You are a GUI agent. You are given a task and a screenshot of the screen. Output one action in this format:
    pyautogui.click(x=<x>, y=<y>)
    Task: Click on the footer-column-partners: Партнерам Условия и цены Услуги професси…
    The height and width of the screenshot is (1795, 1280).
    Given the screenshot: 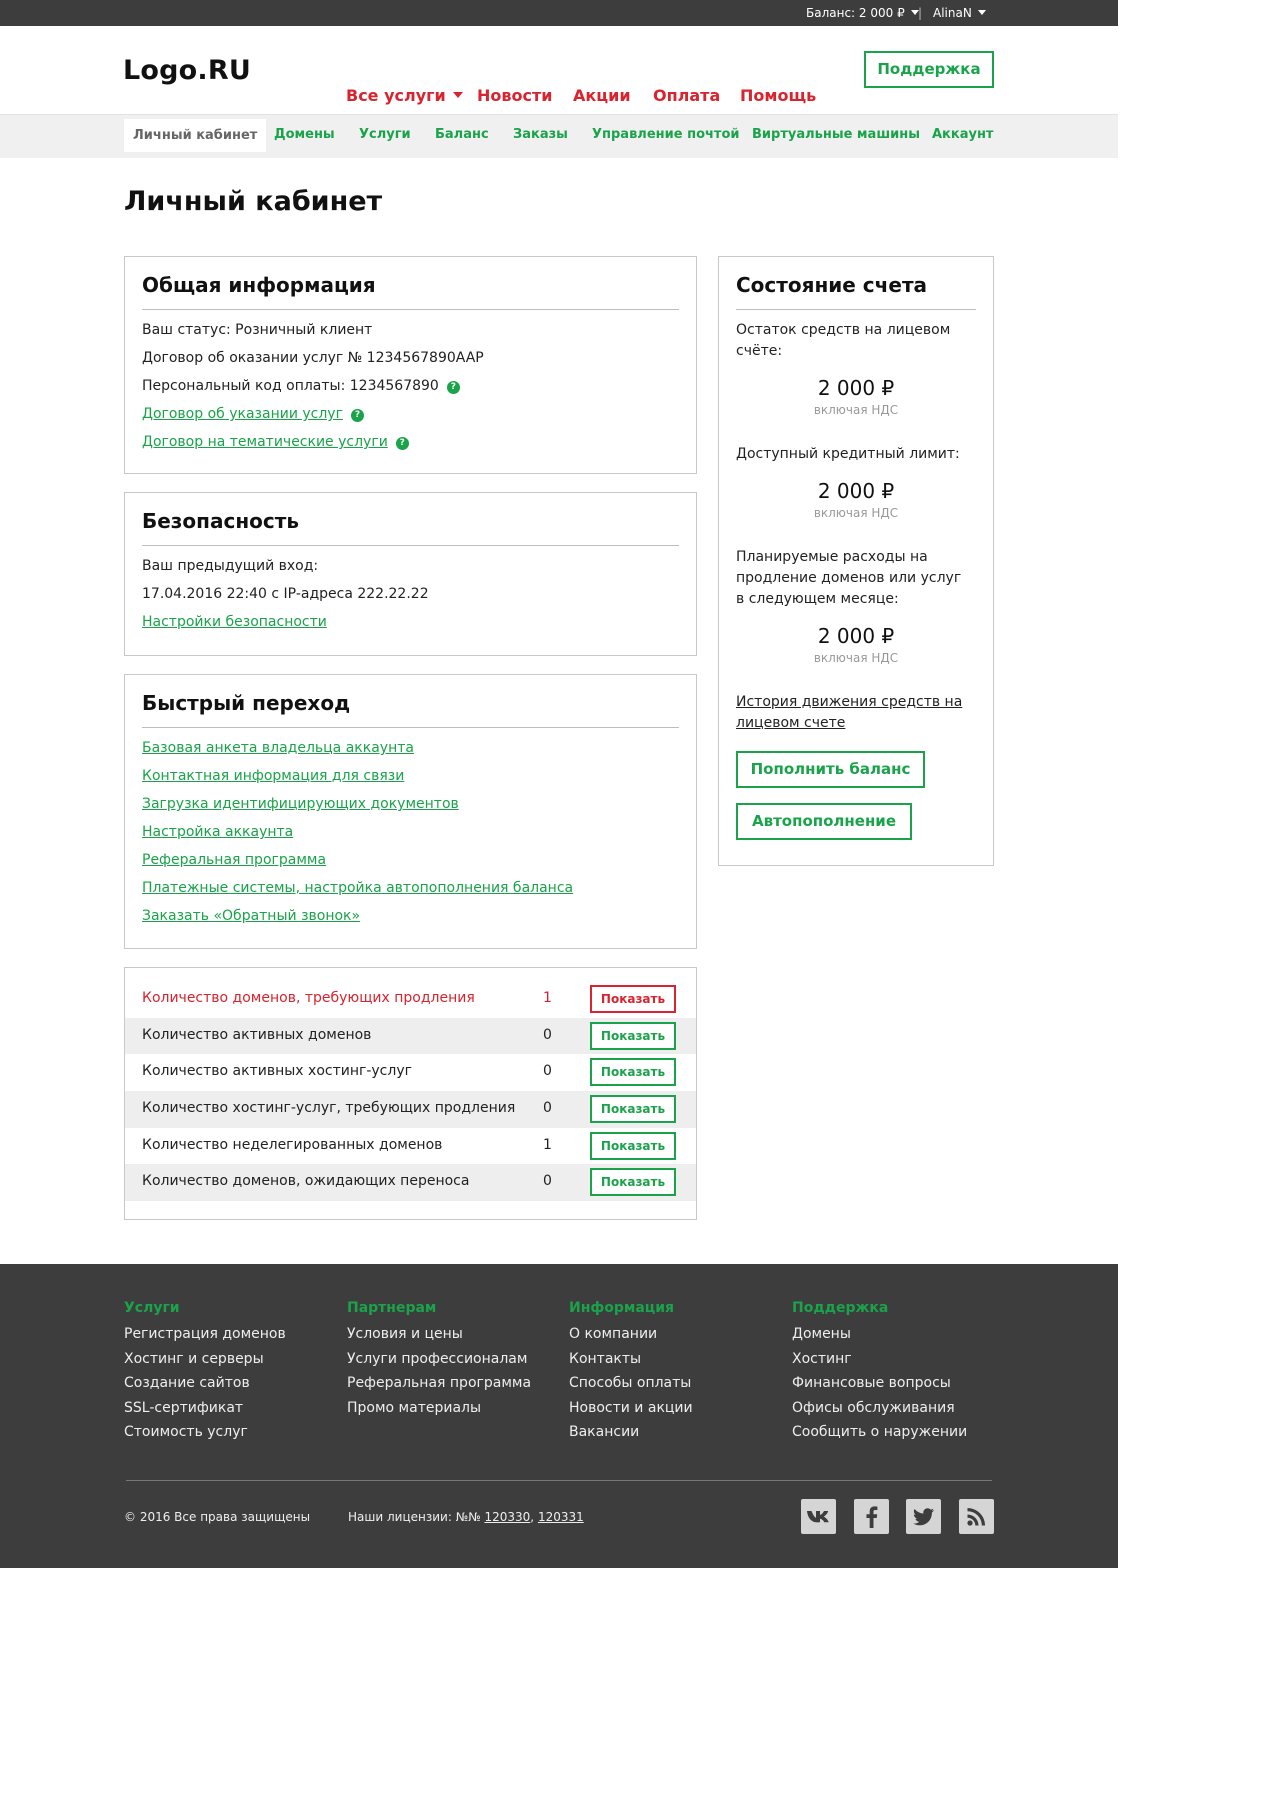 What is the action you would take?
    pyautogui.click(x=439, y=1360)
    